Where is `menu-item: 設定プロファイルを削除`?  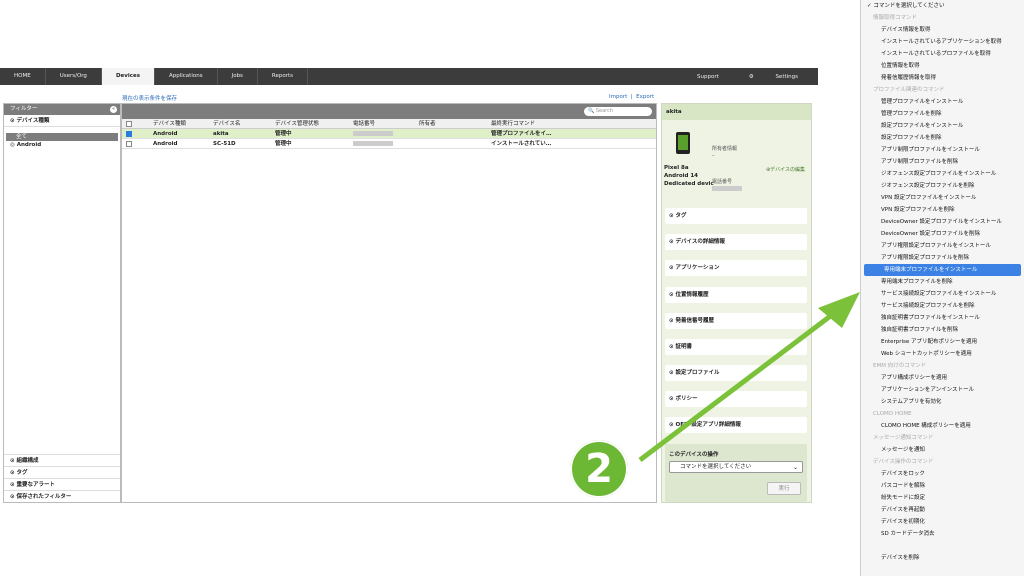 menu-item: 設定プロファイルを削除 is located at coordinates (942, 138).